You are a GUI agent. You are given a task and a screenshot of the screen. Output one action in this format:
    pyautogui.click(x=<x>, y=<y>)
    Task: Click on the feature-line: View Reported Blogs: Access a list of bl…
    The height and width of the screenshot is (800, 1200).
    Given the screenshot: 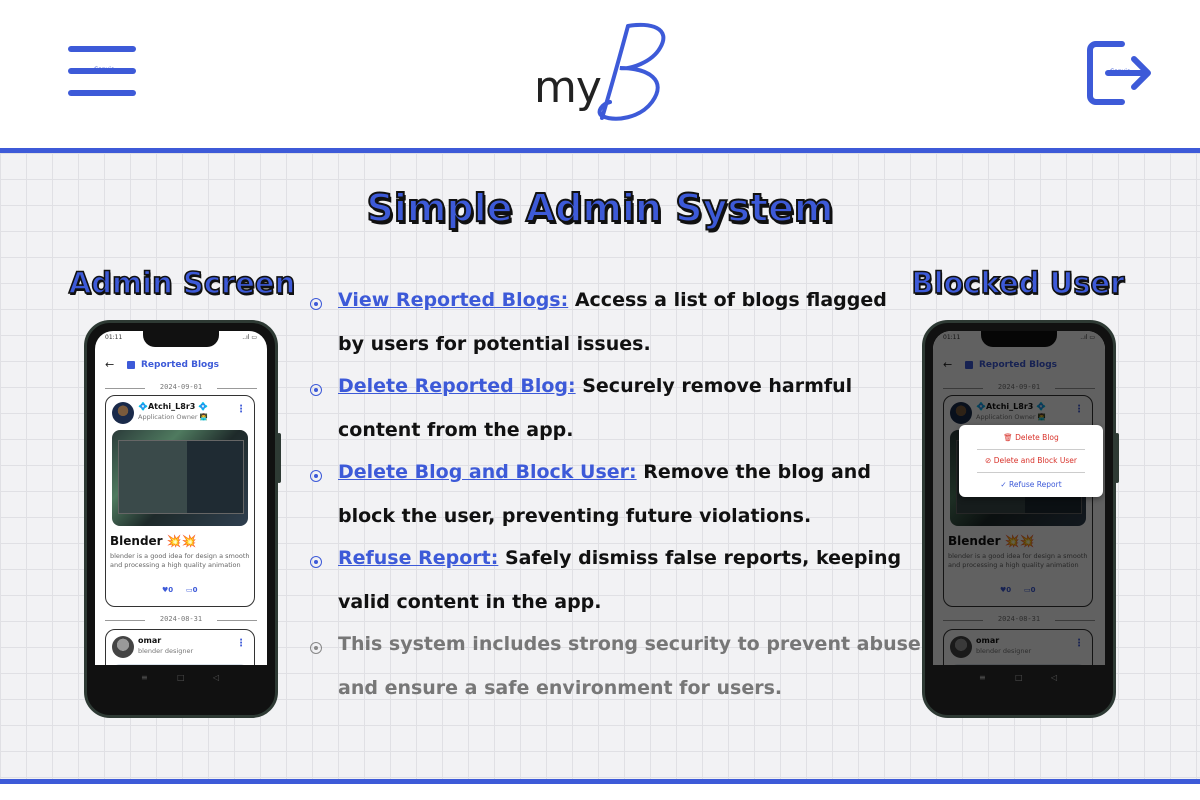 What is the action you would take?
    pyautogui.click(x=612, y=300)
    